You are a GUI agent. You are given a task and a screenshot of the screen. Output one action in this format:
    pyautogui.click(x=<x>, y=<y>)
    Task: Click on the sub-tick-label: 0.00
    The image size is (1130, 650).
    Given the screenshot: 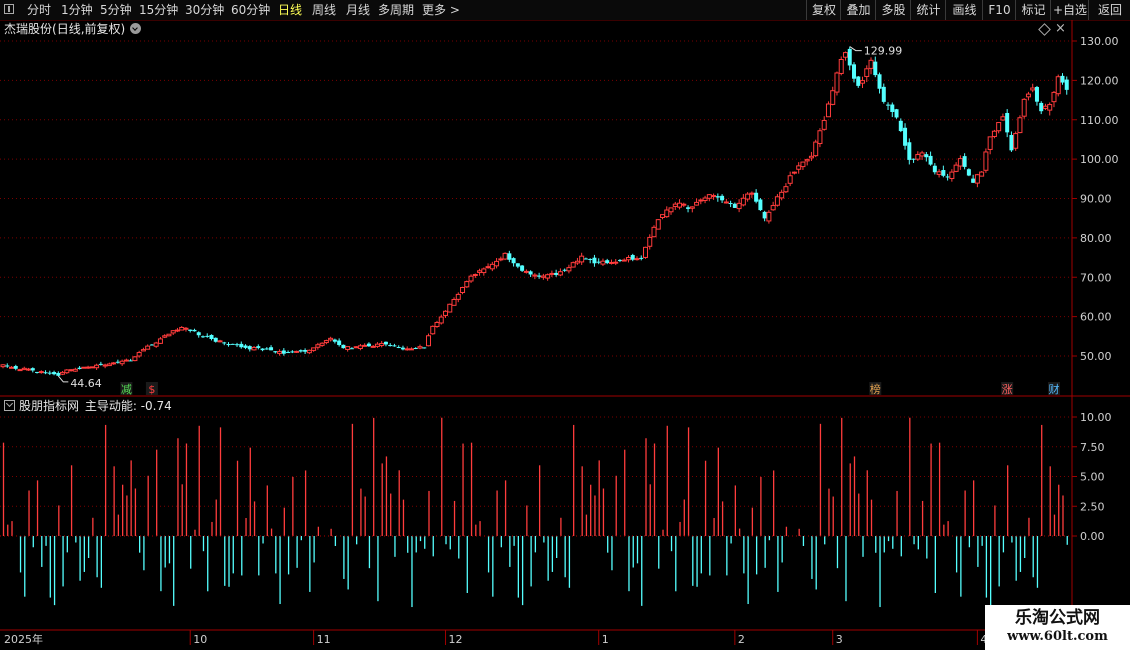 What is the action you would take?
    pyautogui.click(x=1092, y=536)
    